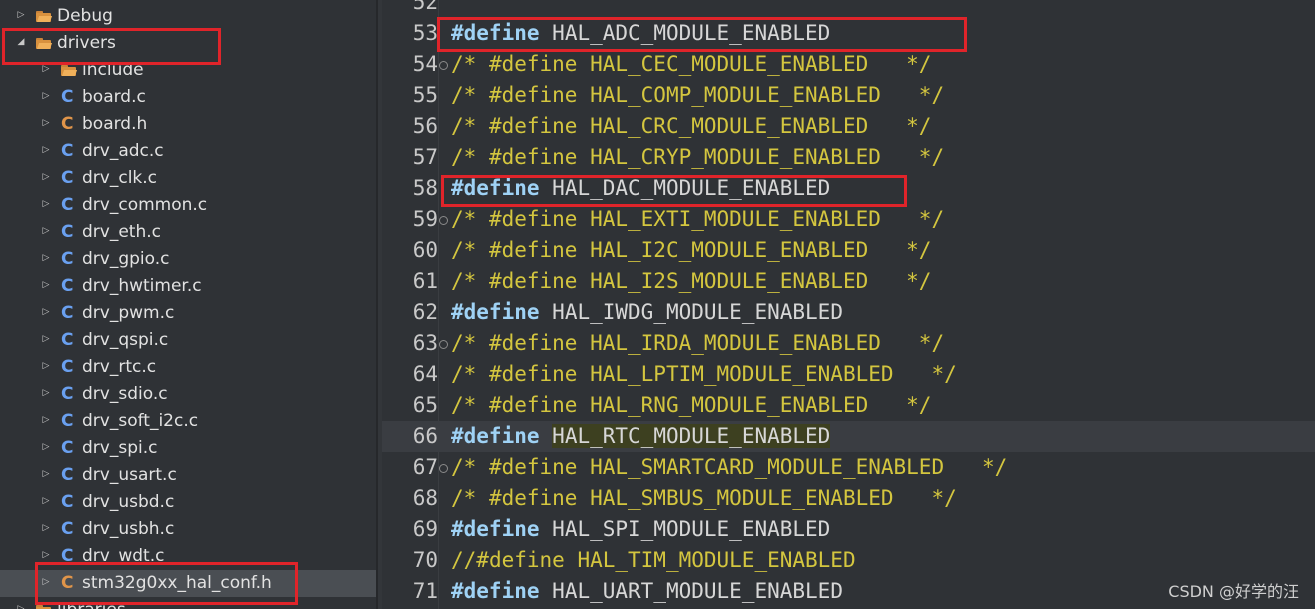 The image size is (1315, 609). What do you see at coordinates (425, 157) in the screenshot?
I see `line-number: 57` at bounding box center [425, 157].